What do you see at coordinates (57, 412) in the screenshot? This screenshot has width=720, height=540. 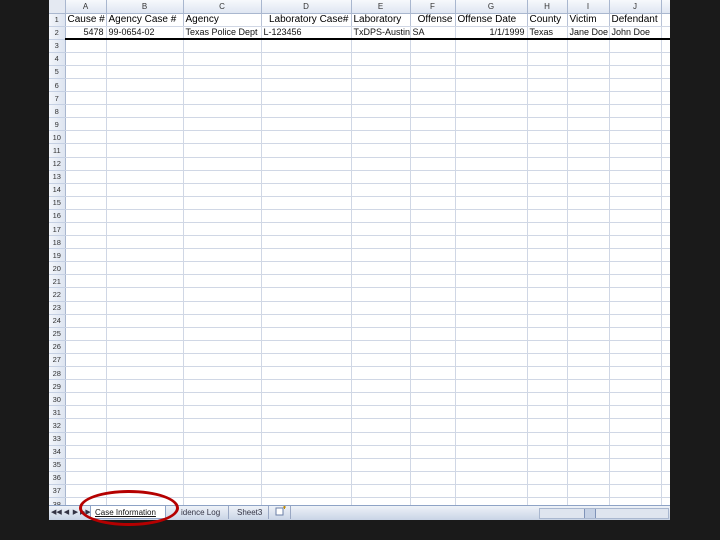 I see `row-header: 31` at bounding box center [57, 412].